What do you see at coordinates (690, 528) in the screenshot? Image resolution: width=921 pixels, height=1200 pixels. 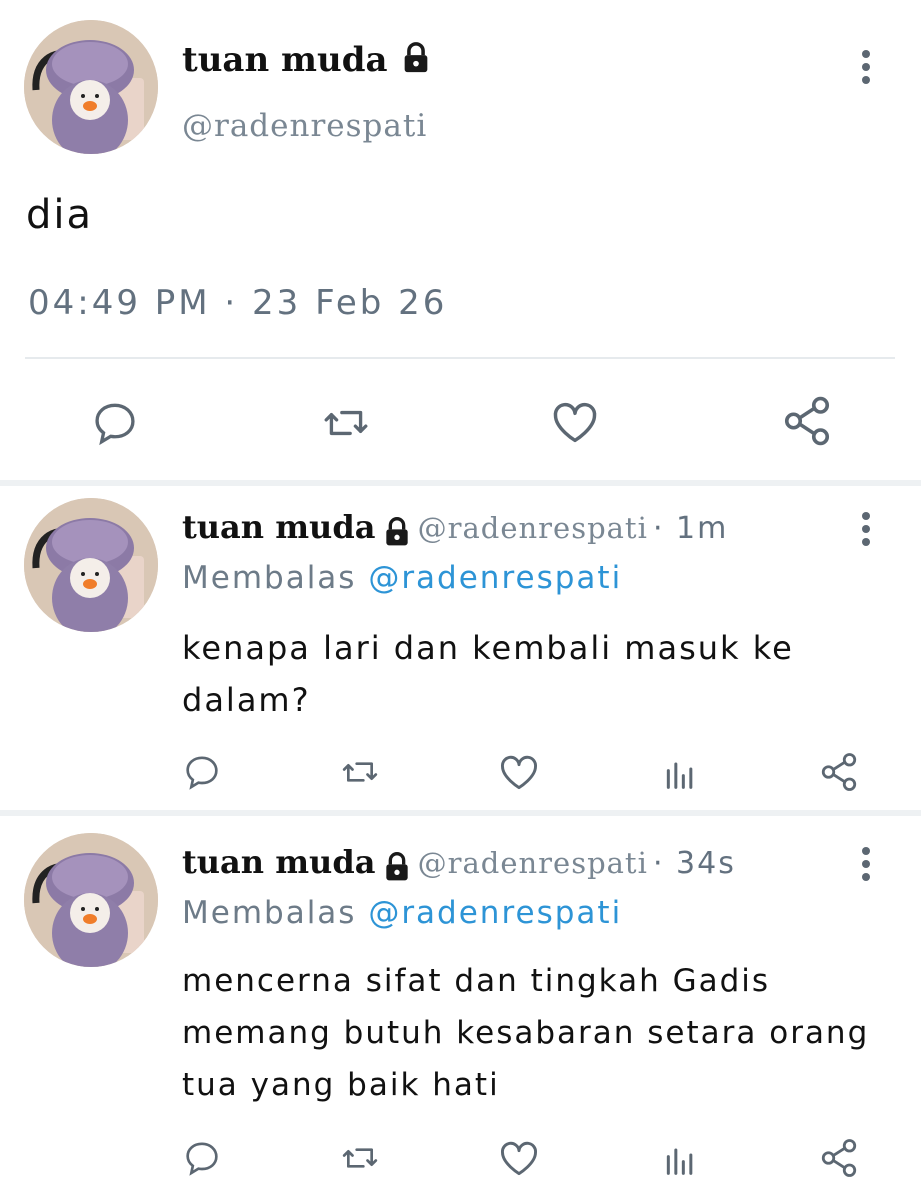 I see `relative-time: · 1m` at bounding box center [690, 528].